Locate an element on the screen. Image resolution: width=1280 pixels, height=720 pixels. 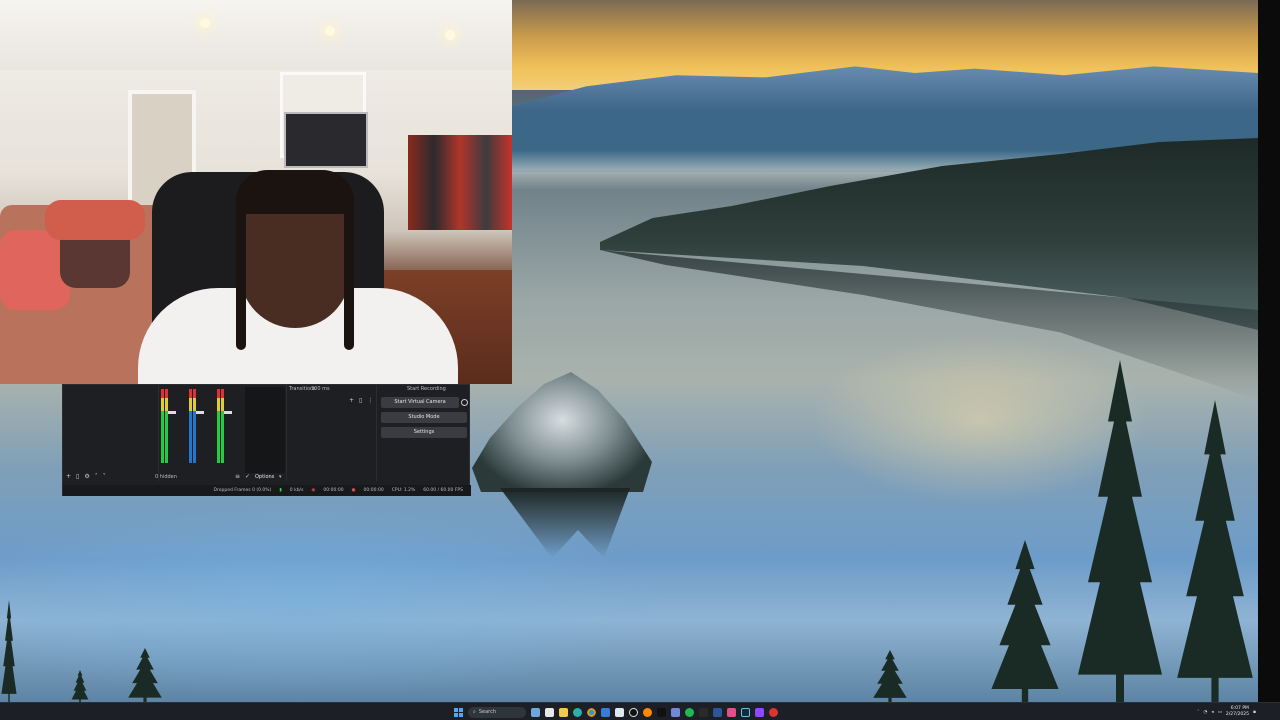
start-virtual-camera-button: Start Virtual Camera is located at coordinates (420, 402).